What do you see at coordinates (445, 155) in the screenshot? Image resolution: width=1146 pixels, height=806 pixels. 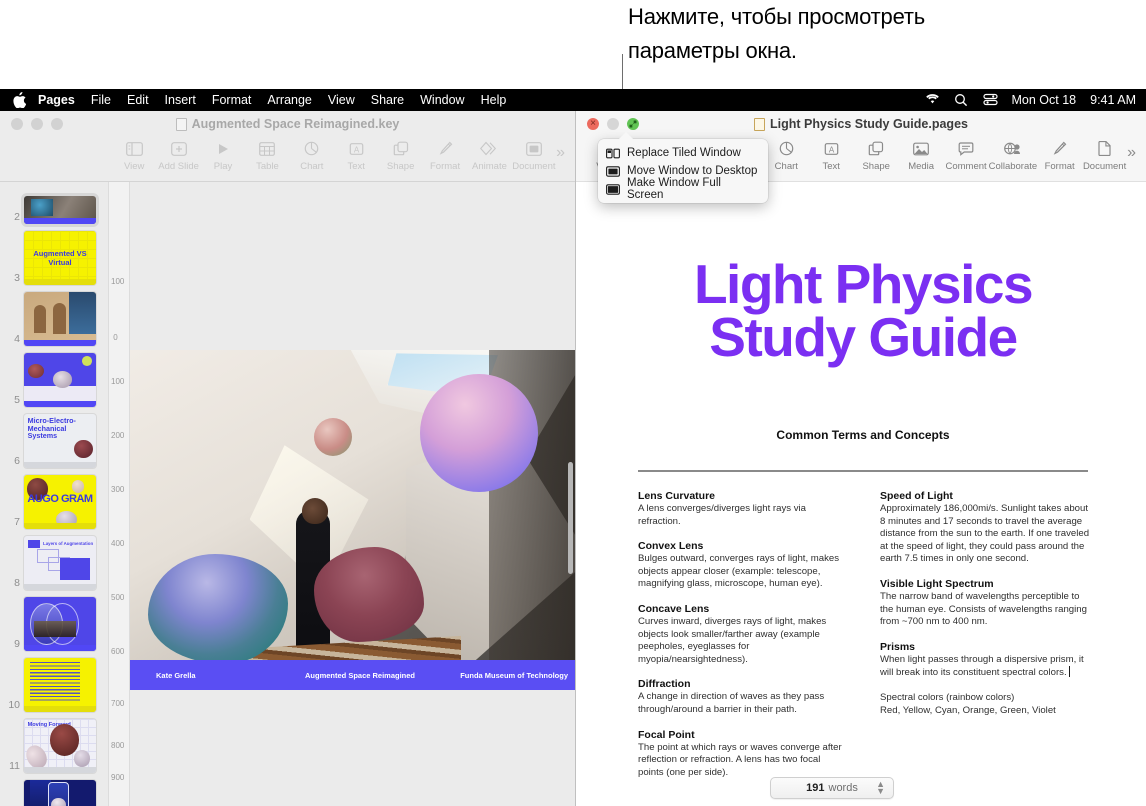 I see `keynote-toolbar-format: Format` at bounding box center [445, 155].